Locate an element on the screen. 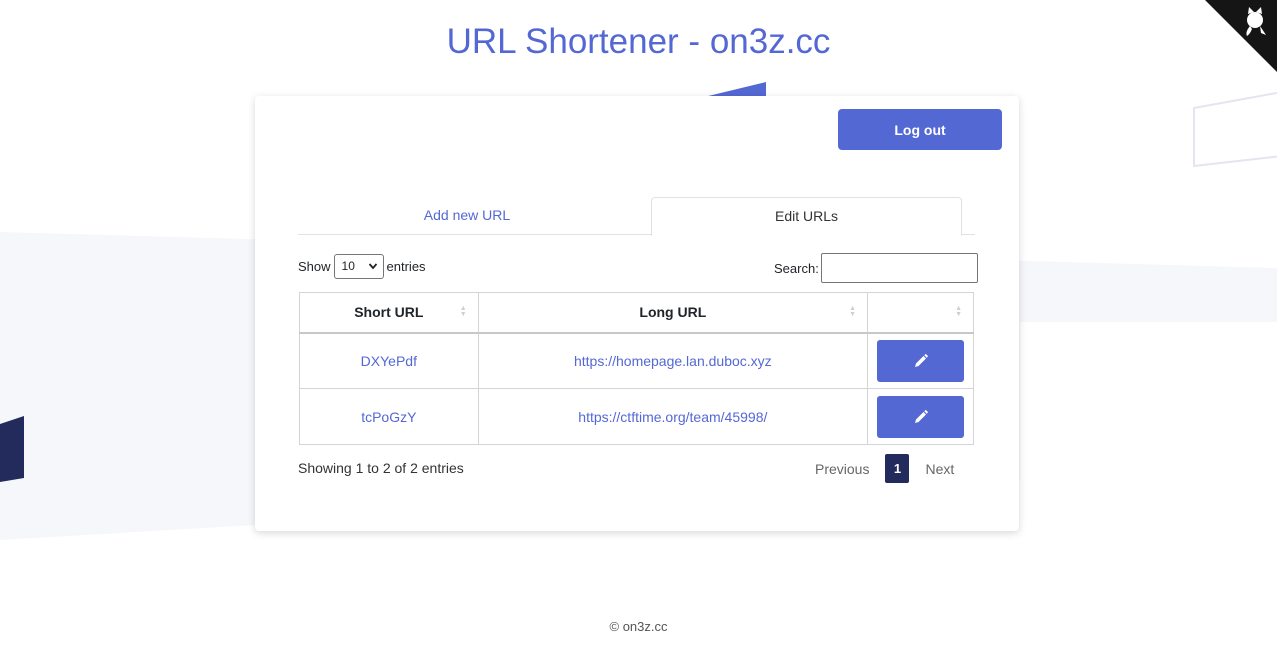 The width and height of the screenshot is (1277, 653). search-label: Search: is located at coordinates (796, 268).